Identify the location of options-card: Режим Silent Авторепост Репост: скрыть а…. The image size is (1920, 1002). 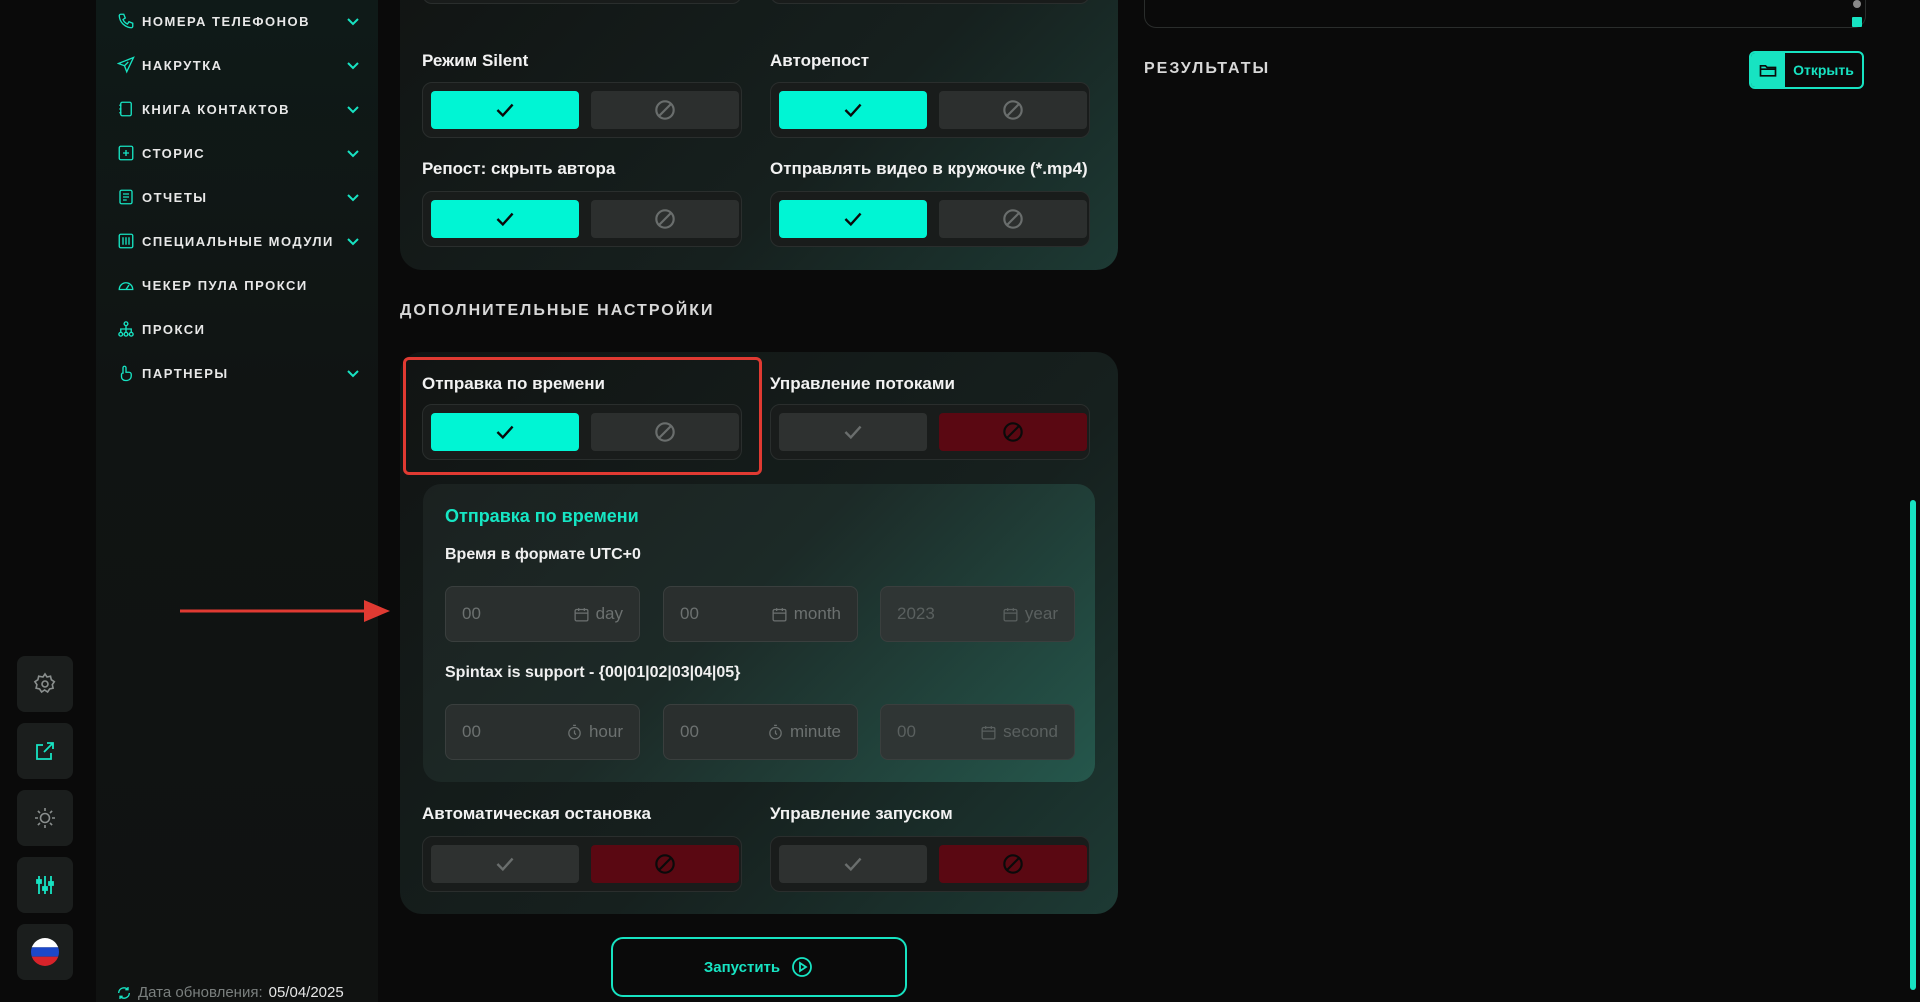
(759, 135).